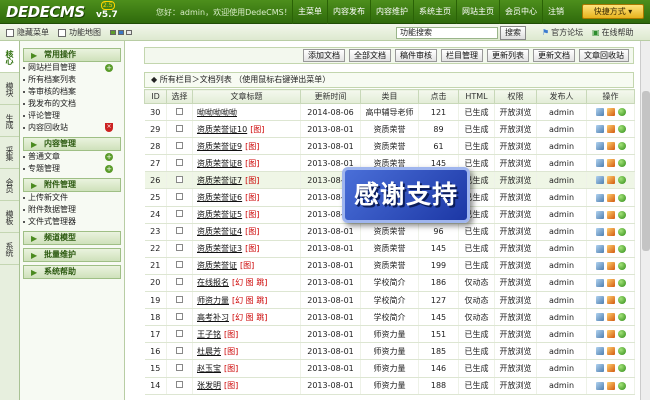 The width and height of the screenshot is (650, 400). Describe the element at coordinates (72, 128) in the screenshot. I see `sidebar-item: 内容回收站 ×` at that location.